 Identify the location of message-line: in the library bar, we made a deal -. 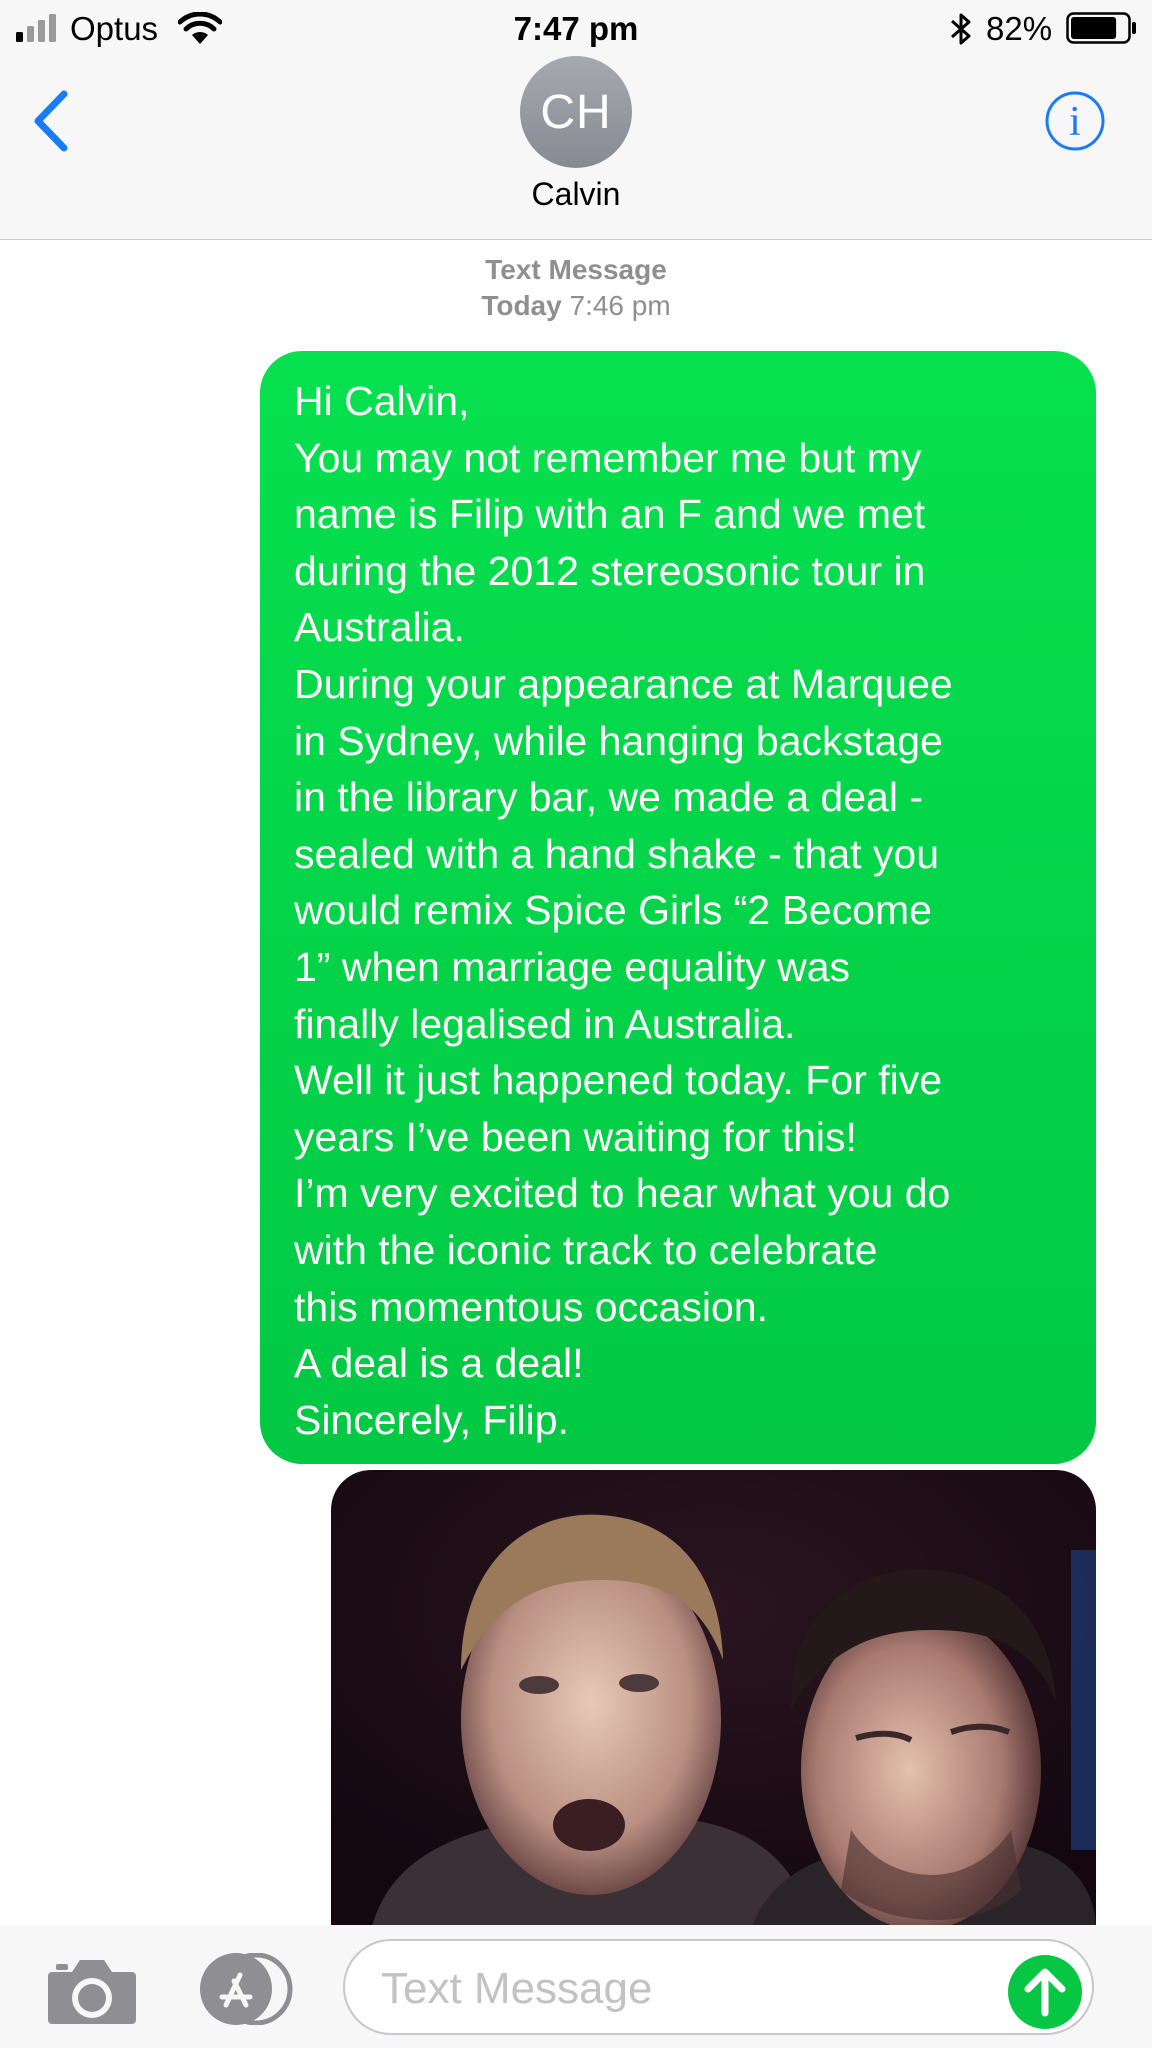
(608, 797).